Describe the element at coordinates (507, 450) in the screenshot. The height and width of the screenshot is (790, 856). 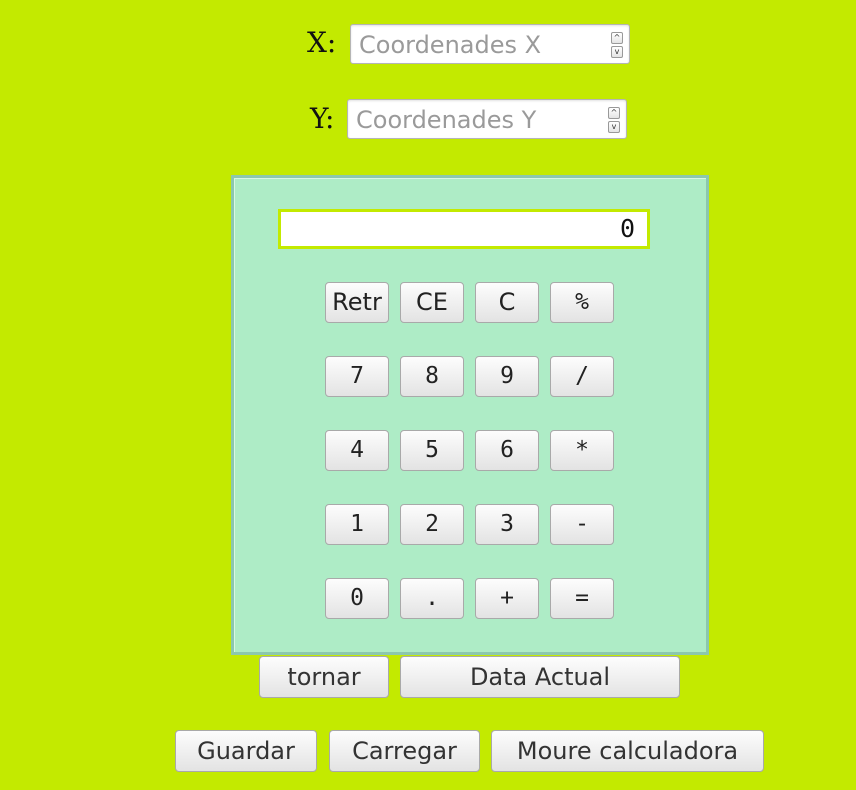
I see `key-6: 6` at that location.